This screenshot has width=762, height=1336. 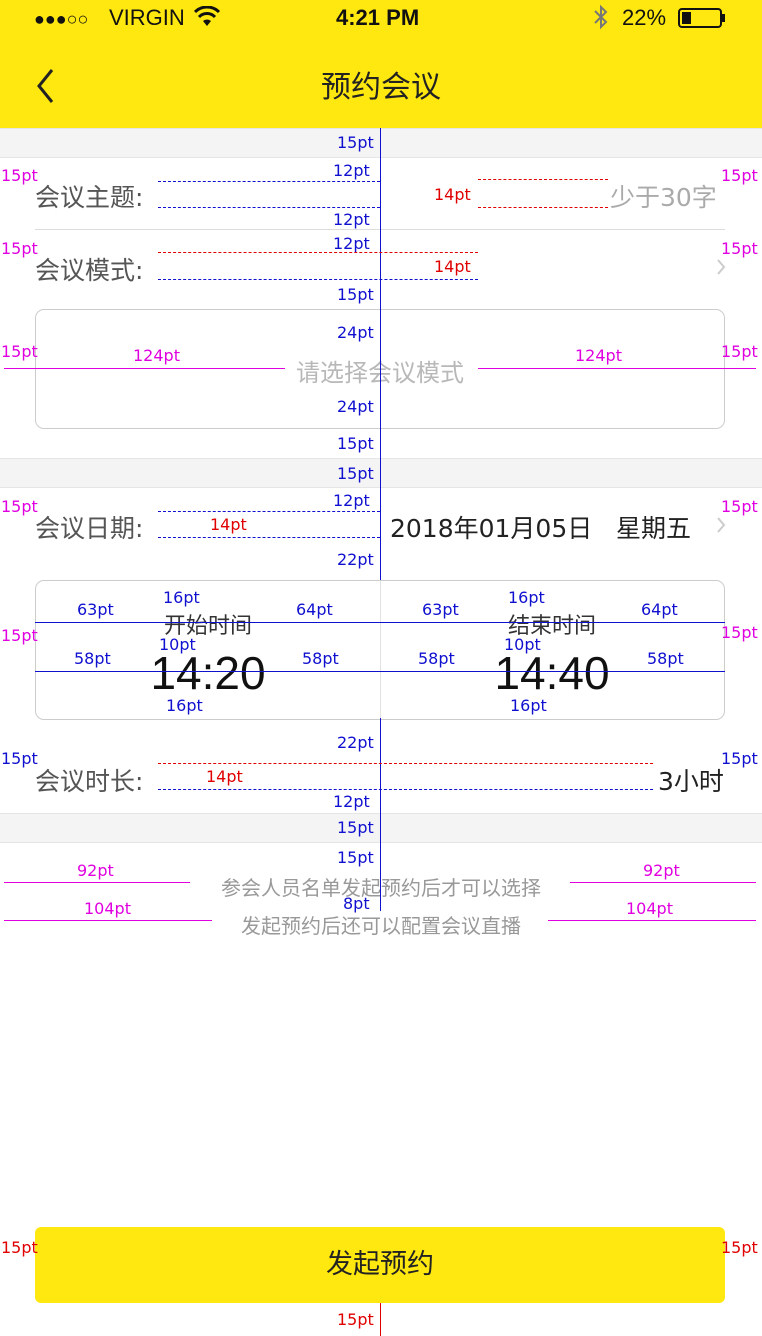 I want to click on date-value: 2018年01月05日, so click(x=491, y=527).